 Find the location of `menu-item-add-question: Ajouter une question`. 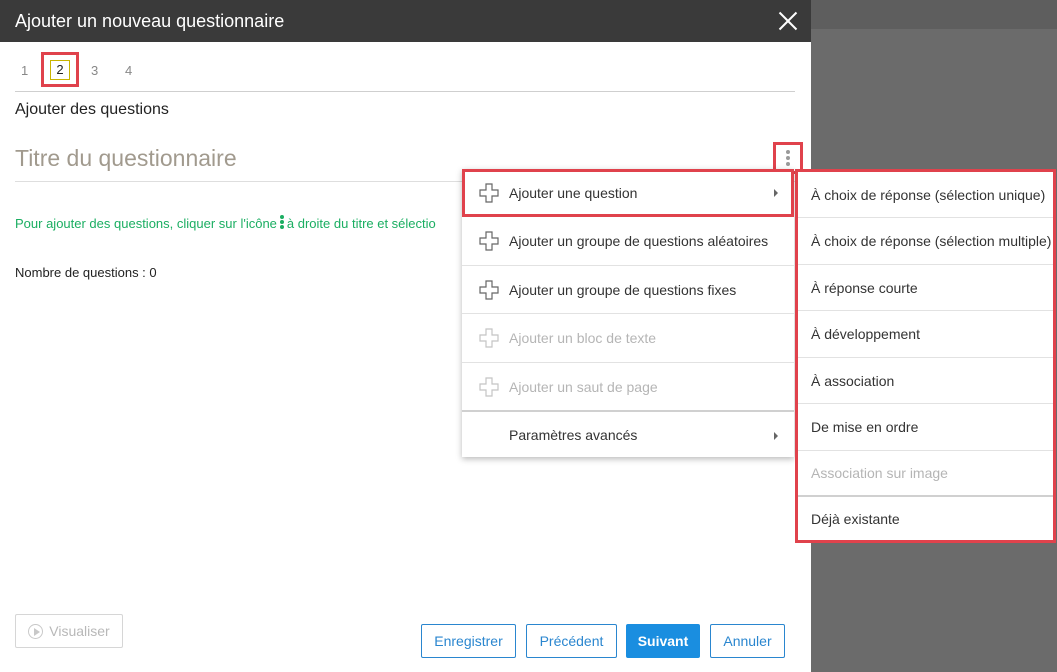

menu-item-add-question: Ajouter une question is located at coordinates (628, 193).